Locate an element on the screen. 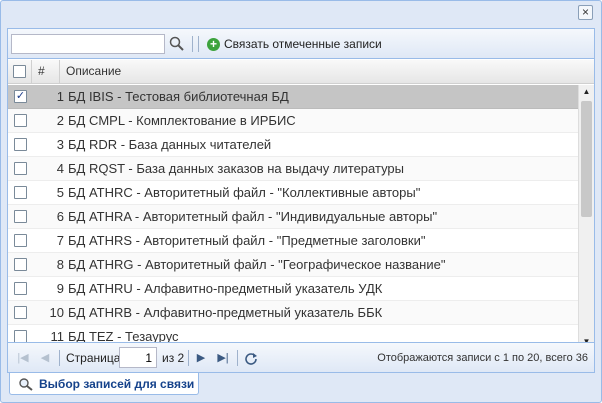 This screenshot has height=403, width=602. page-label: Страница is located at coordinates (93, 358).